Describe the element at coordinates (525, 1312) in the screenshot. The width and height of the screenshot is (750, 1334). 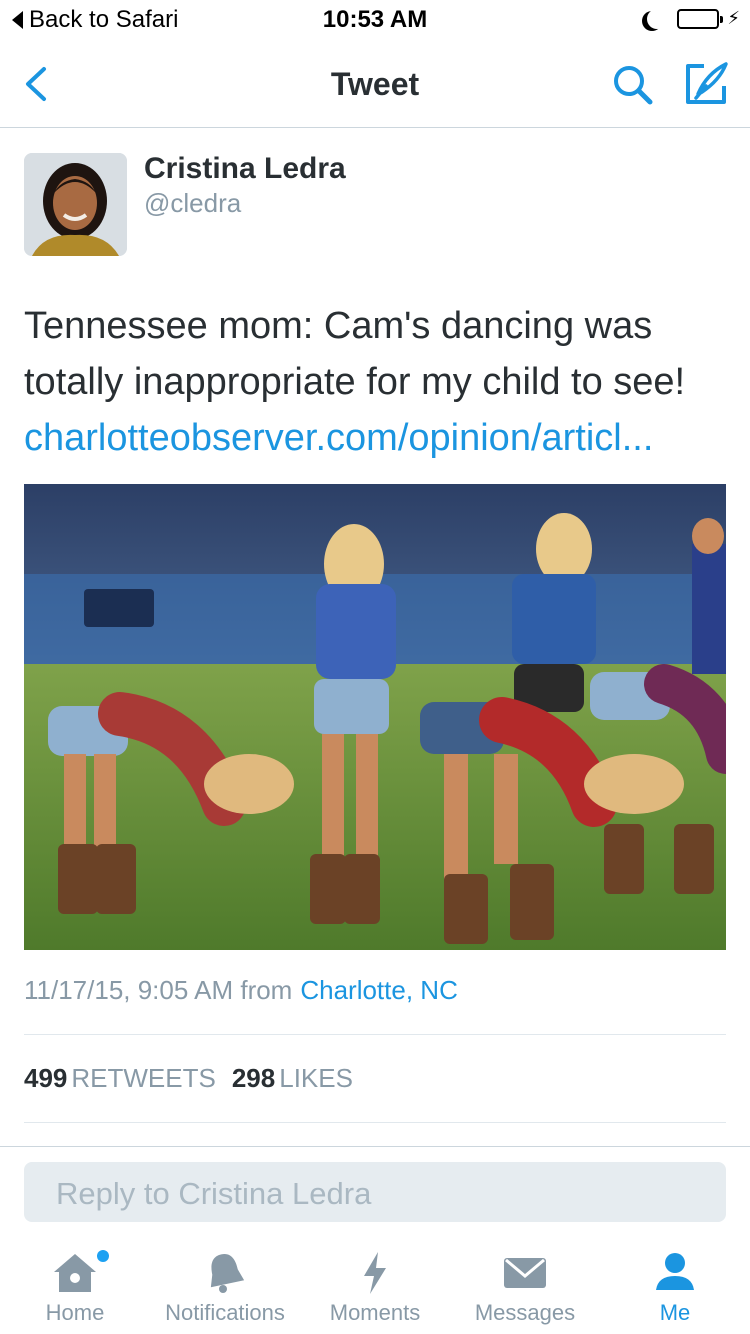
I see `tab-messages-label: Messages` at that location.